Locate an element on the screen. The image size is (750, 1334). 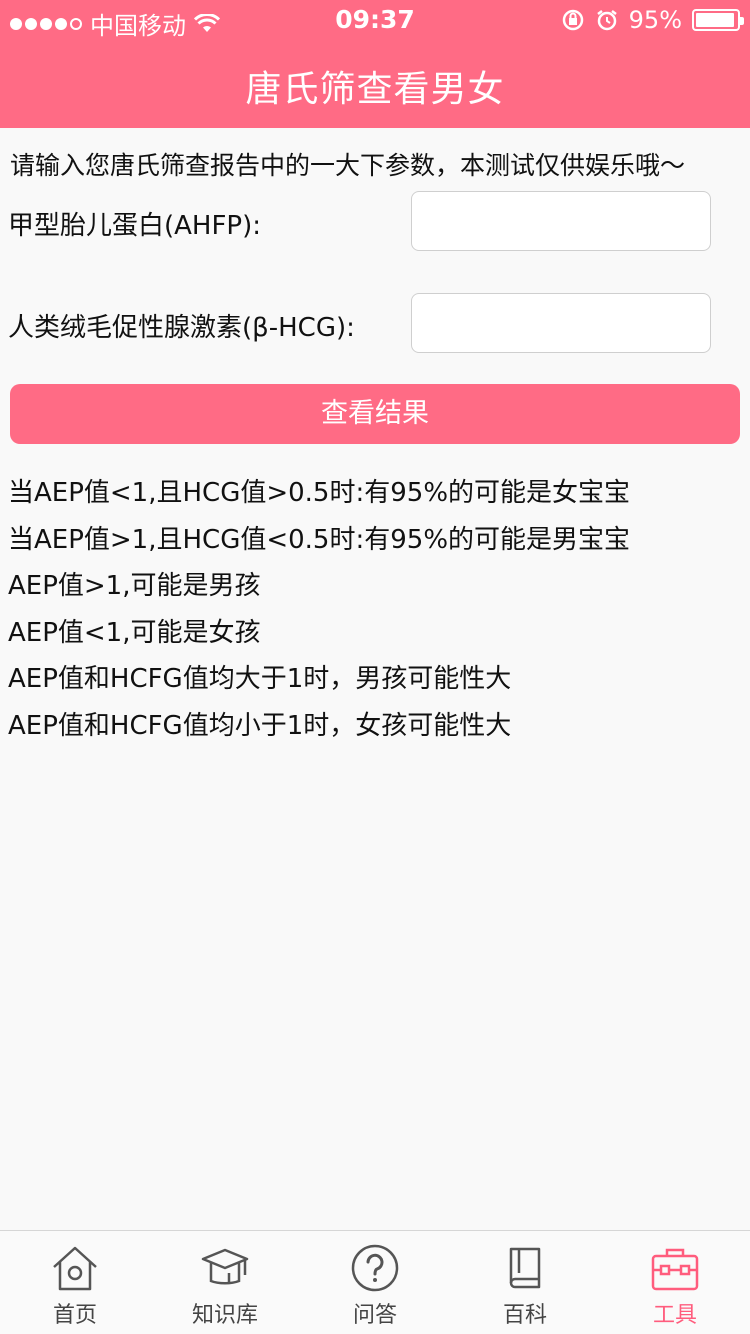
afp-row: 甲型胎儿蛋白(AHFP): is located at coordinates (375, 221).